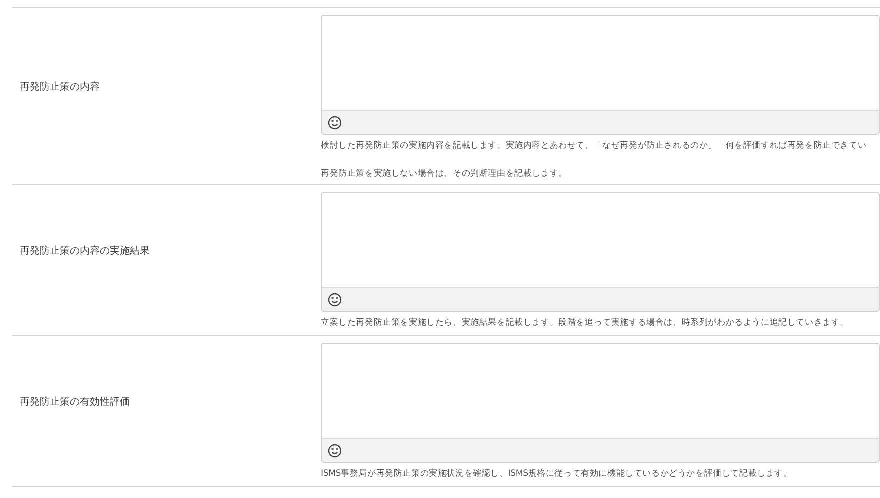 This screenshot has width=880, height=498. Describe the element at coordinates (557, 474) in the screenshot. I see `help-text: ISMS事務局が再発防止策の実施状況を確認し、ISMS規格に従って有効に機能しているかどうかを評価して記載します。` at that location.